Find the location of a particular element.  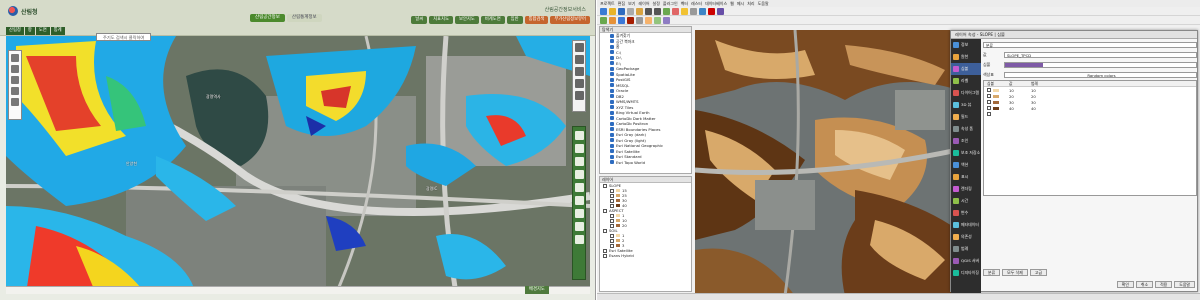

label-tool-icon is located at coordinates (657, 20).